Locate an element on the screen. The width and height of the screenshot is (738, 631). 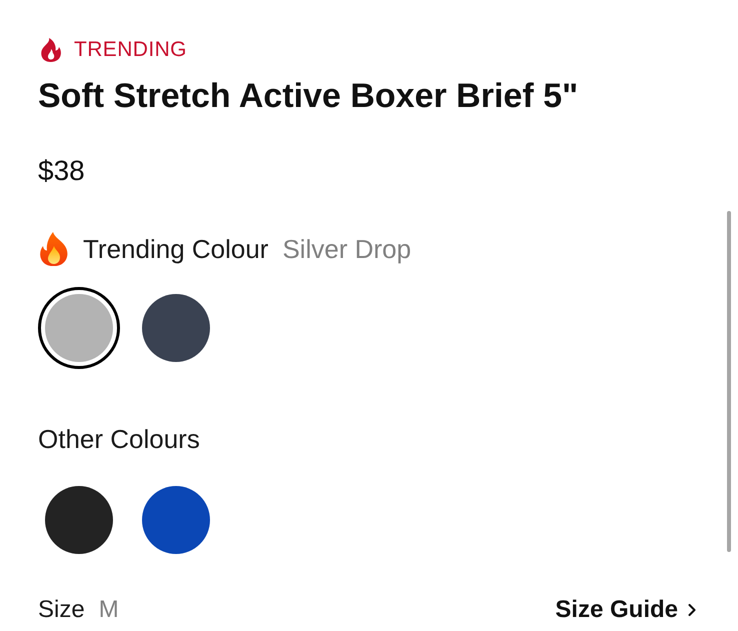
colour-heading: Other Colours is located at coordinates (119, 439).